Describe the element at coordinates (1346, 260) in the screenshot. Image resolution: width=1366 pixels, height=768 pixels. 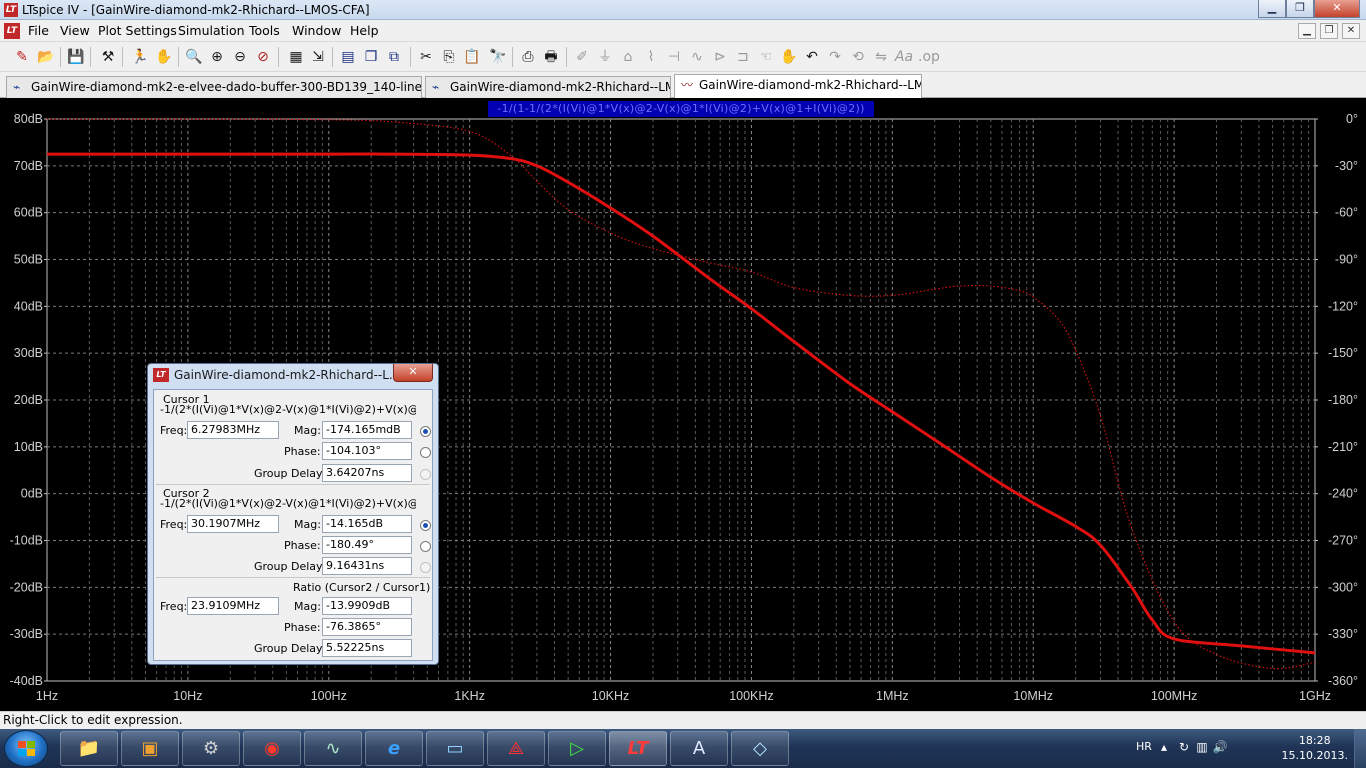
I see `y-right-tick-label: -90°` at that location.